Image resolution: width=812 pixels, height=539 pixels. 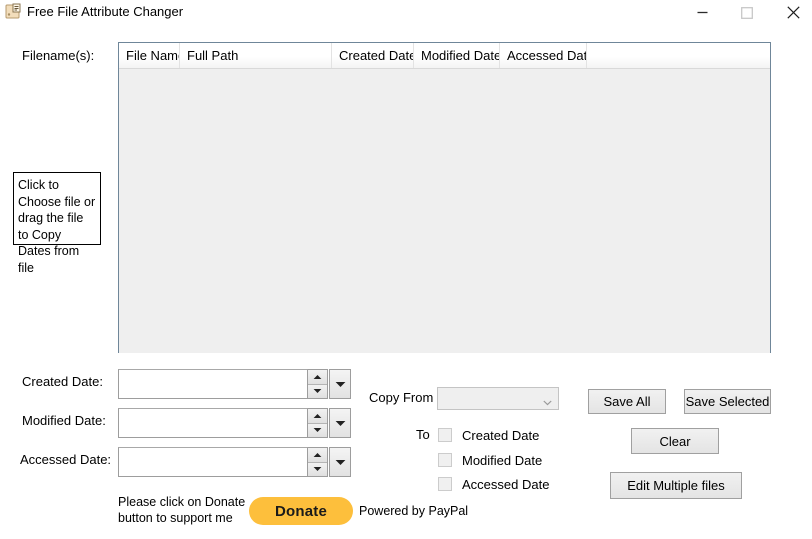 I want to click on donate-button: Donate, so click(x=301, y=511).